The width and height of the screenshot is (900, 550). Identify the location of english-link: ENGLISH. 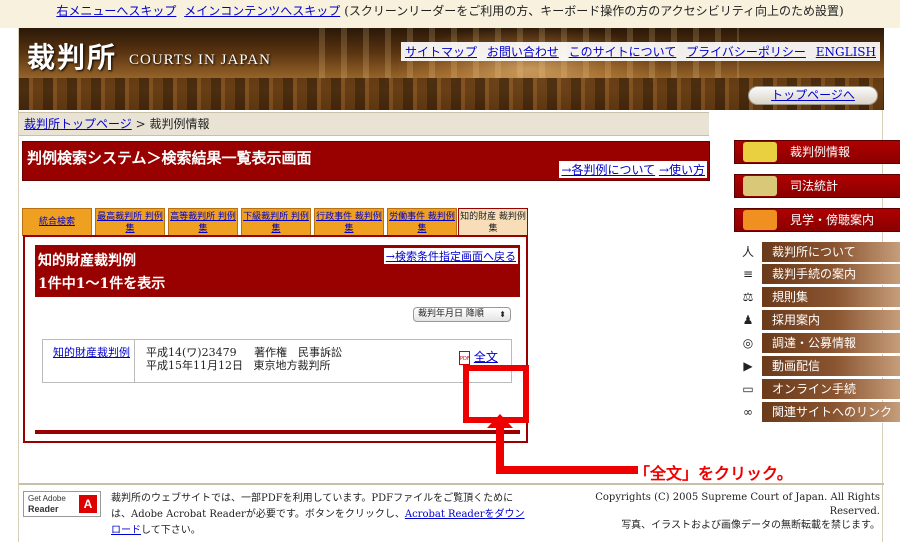
(846, 52).